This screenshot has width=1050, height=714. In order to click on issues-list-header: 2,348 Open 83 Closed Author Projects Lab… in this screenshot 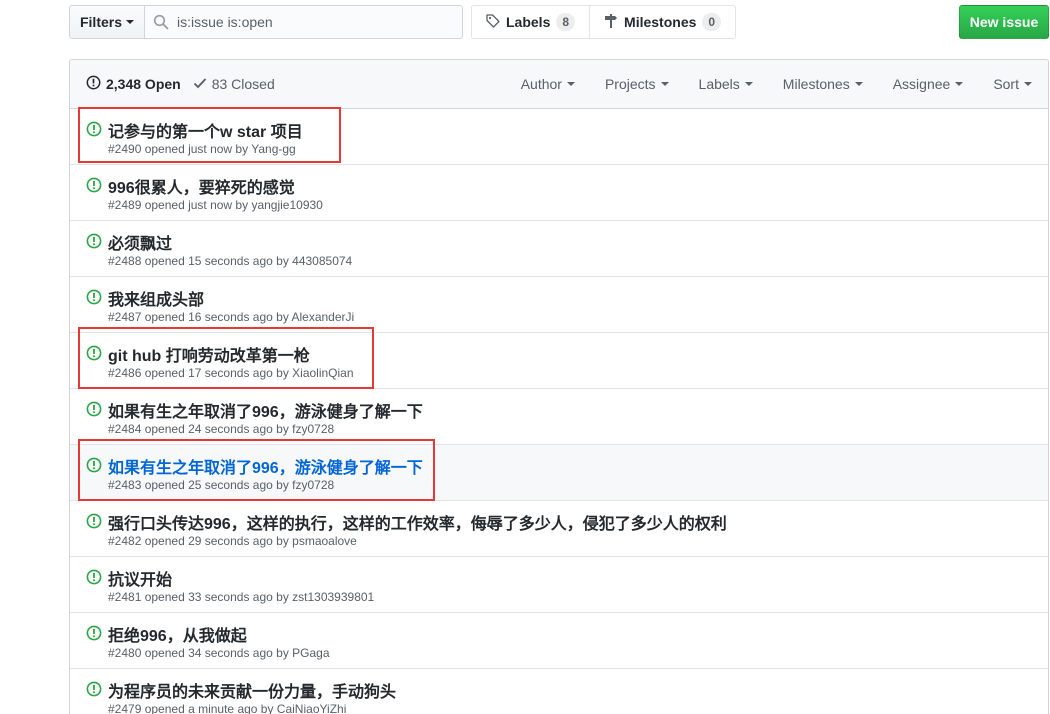, I will do `click(559, 84)`.